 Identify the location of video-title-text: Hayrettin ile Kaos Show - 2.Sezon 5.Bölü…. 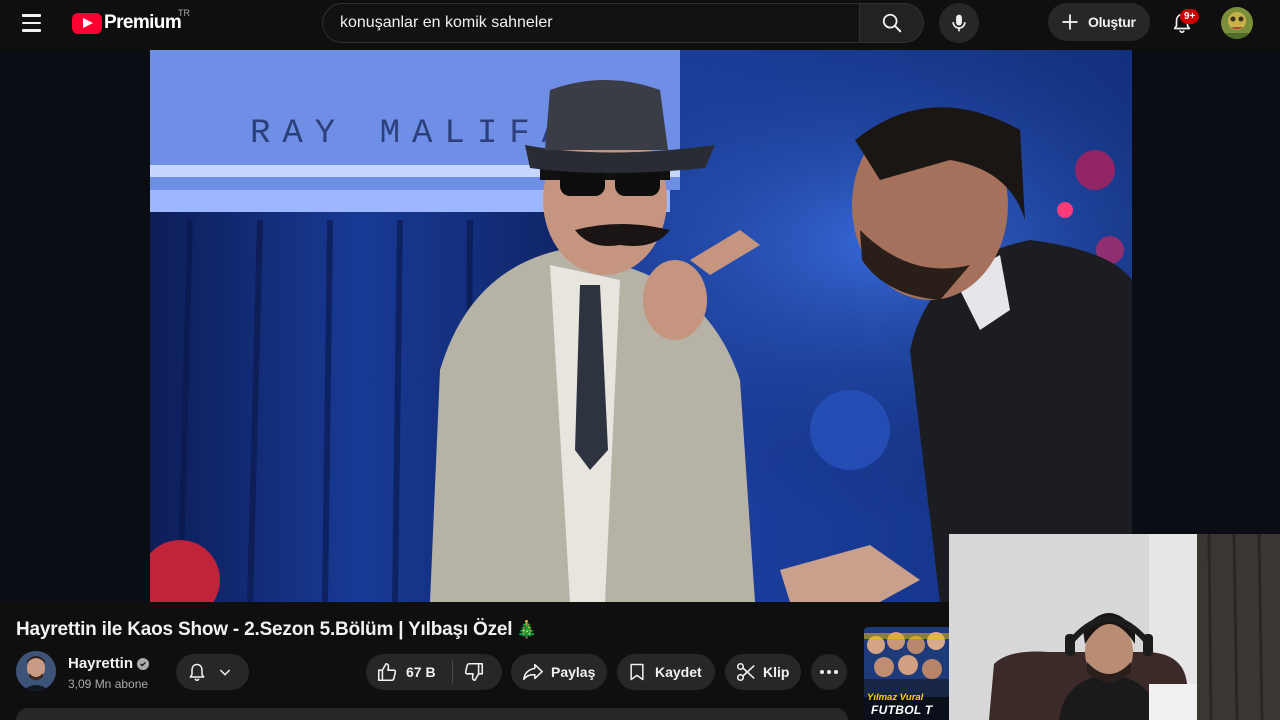
(264, 629).